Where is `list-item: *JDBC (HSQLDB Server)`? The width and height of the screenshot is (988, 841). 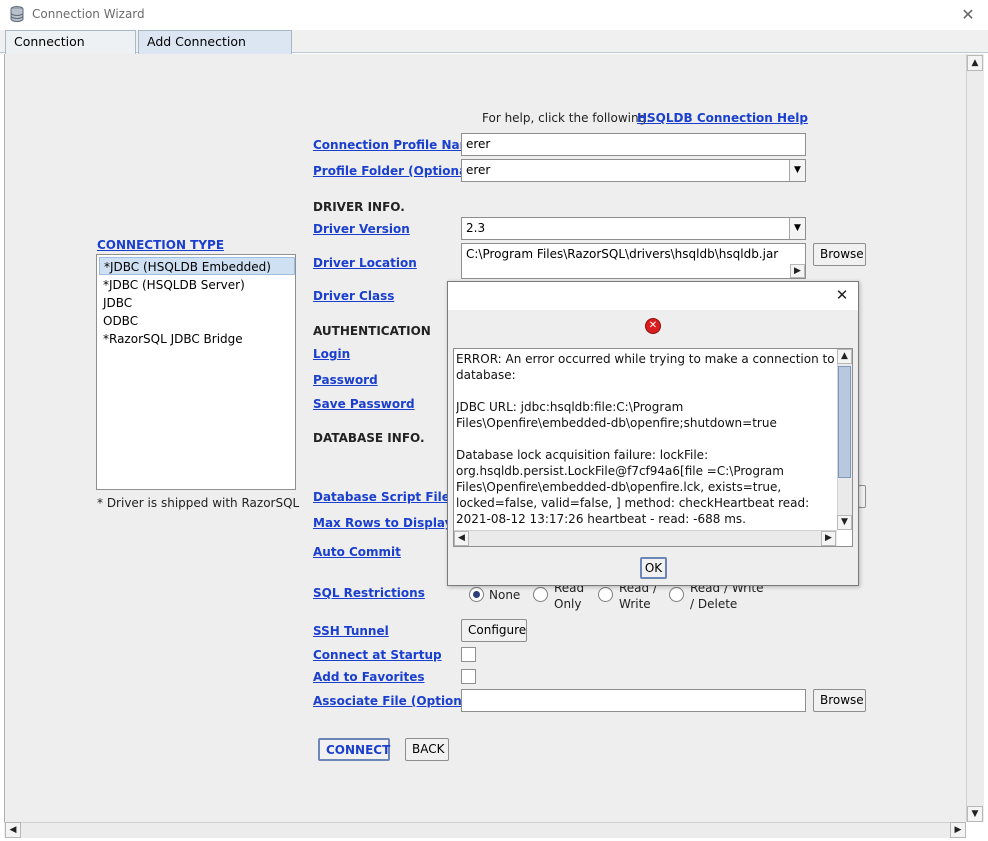
list-item: *JDBC (HSQLDB Server) is located at coordinates (197, 285).